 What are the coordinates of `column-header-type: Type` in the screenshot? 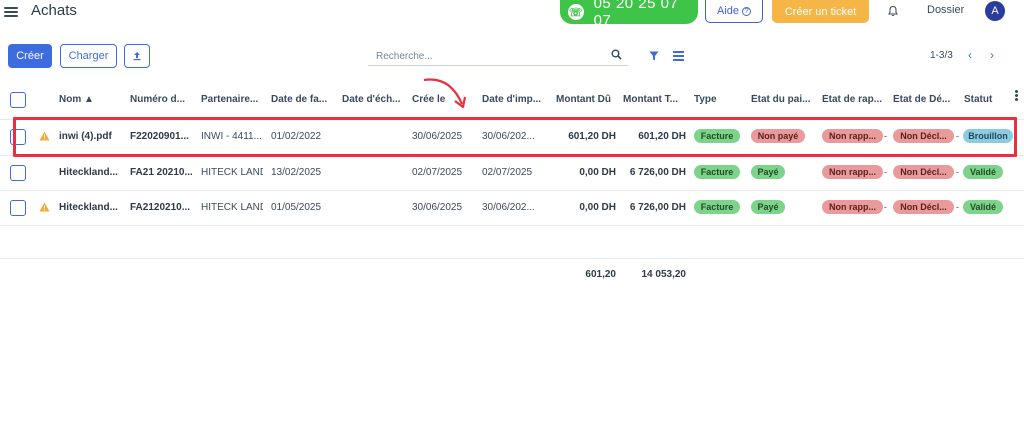 It's located at (719, 99).